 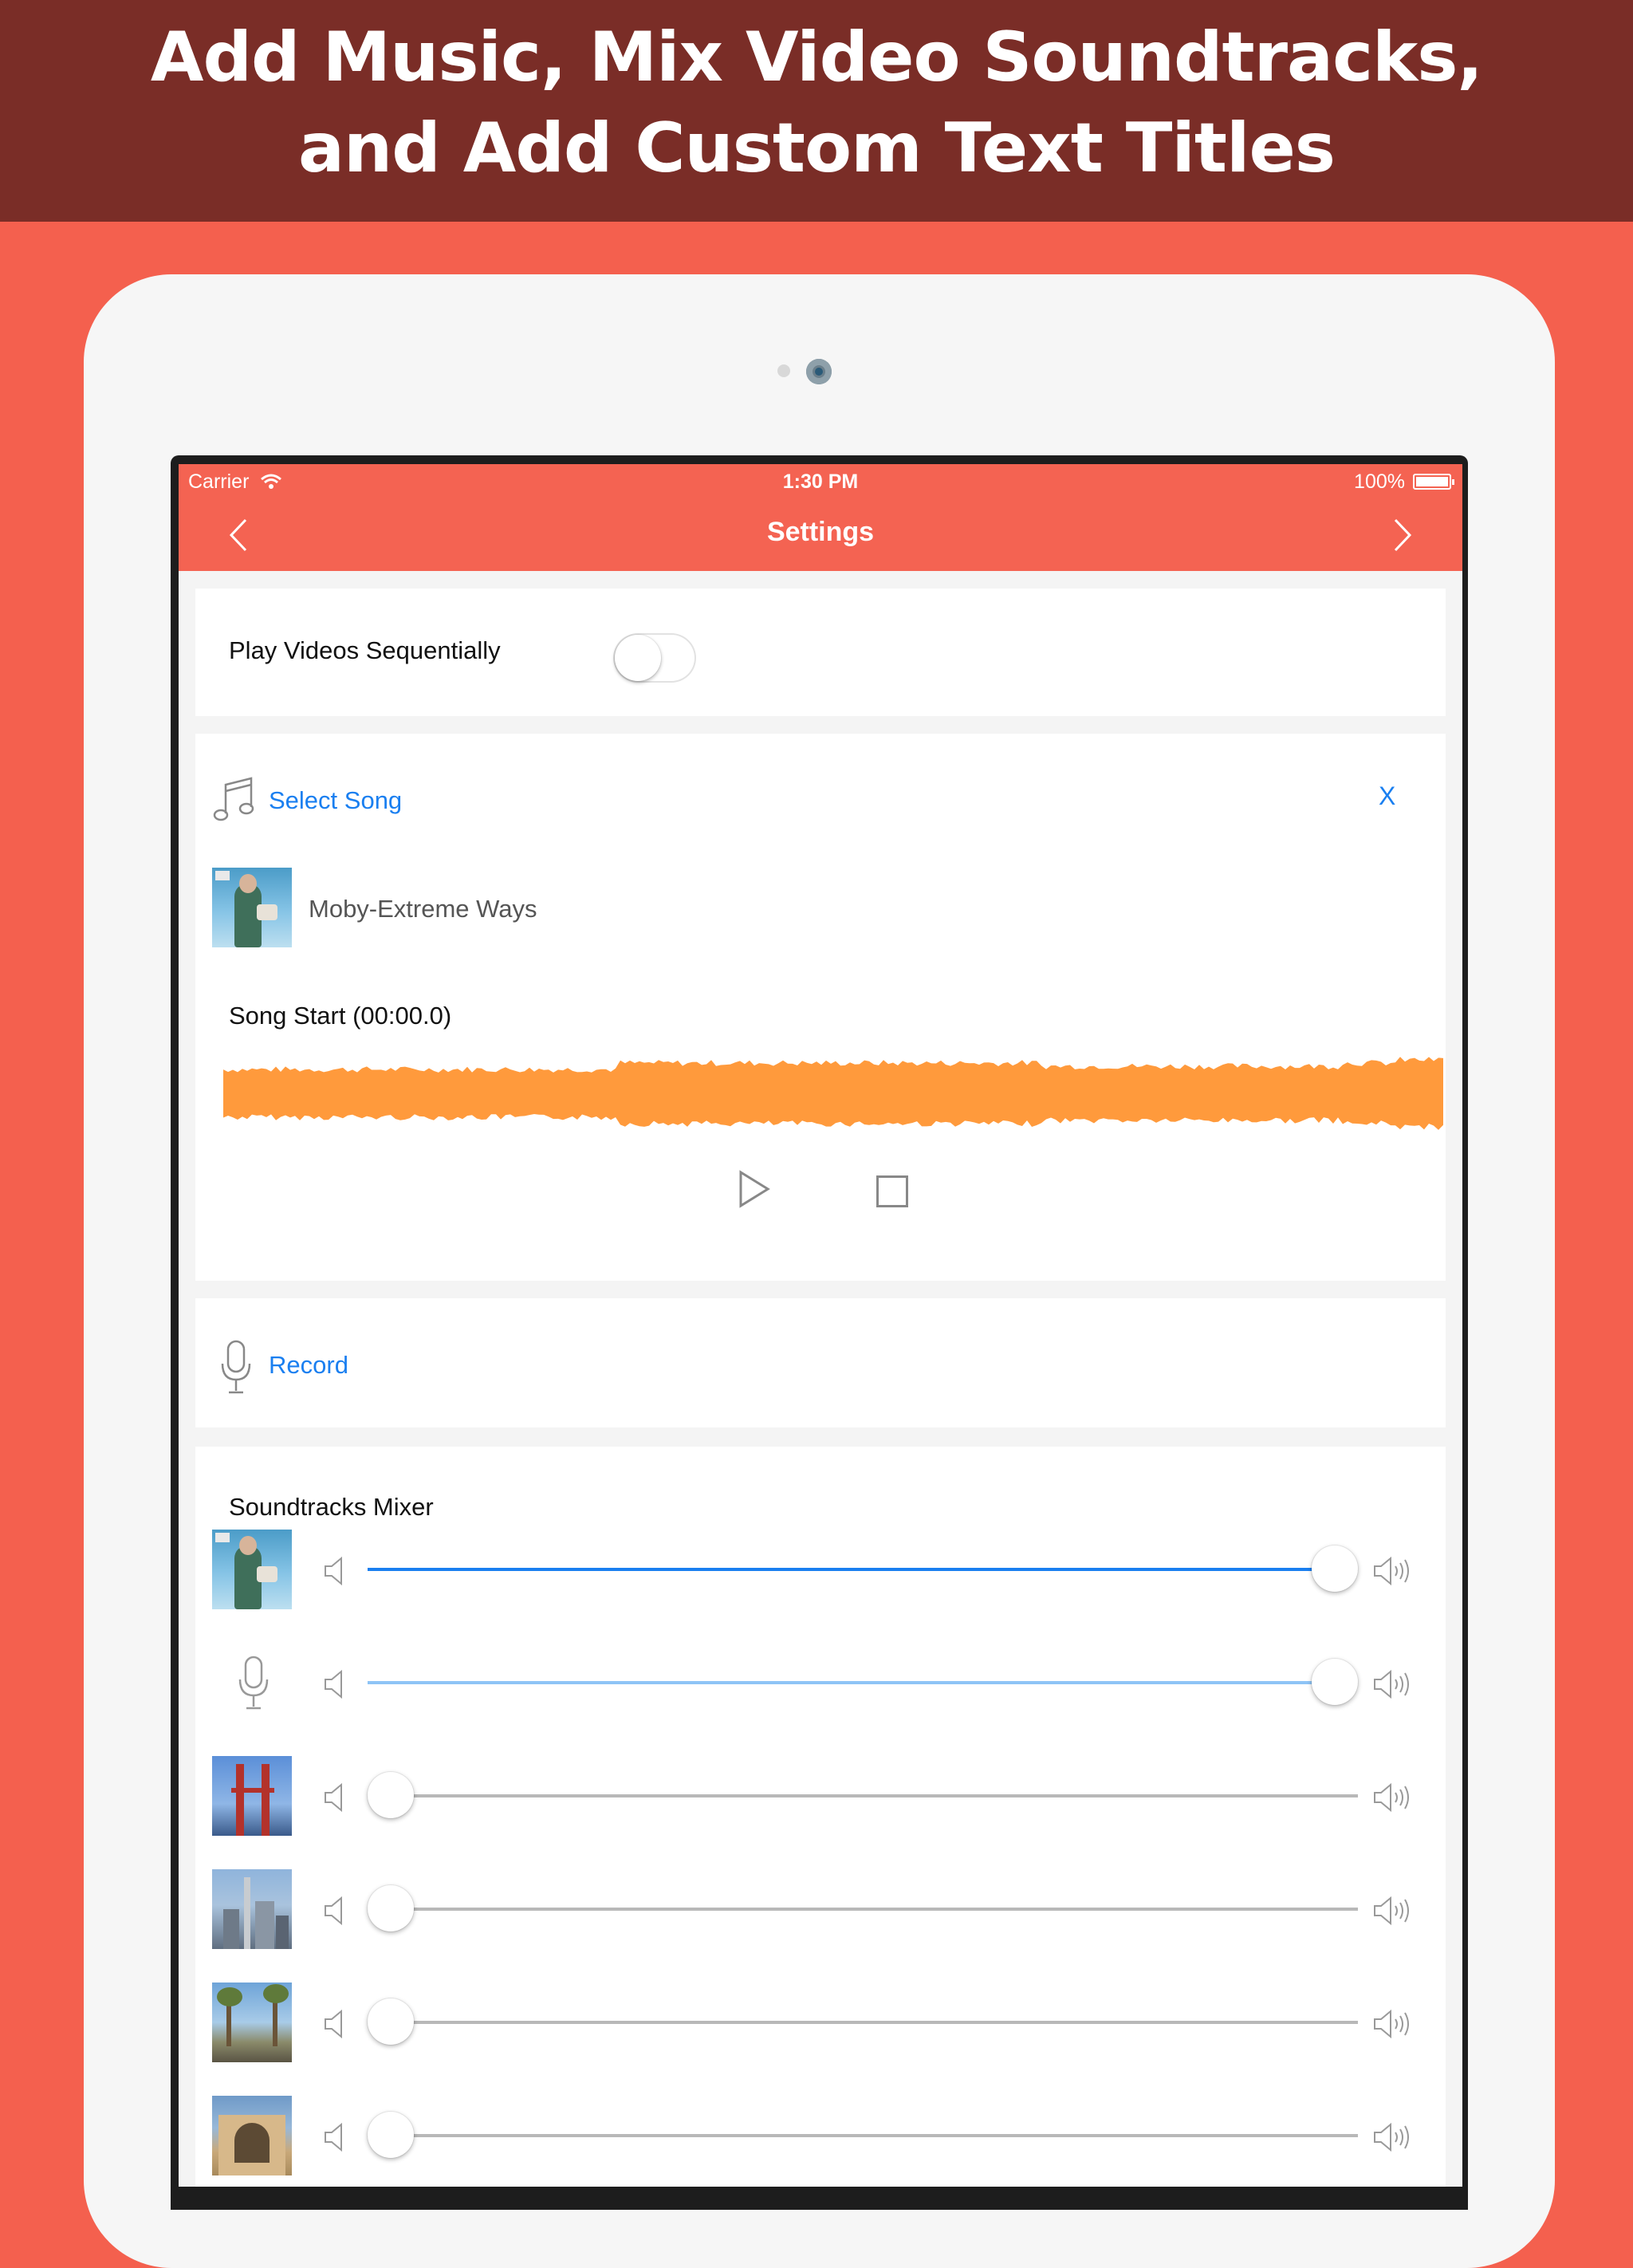 What do you see at coordinates (819, 371) in the screenshot?
I see `device-camera-icon` at bounding box center [819, 371].